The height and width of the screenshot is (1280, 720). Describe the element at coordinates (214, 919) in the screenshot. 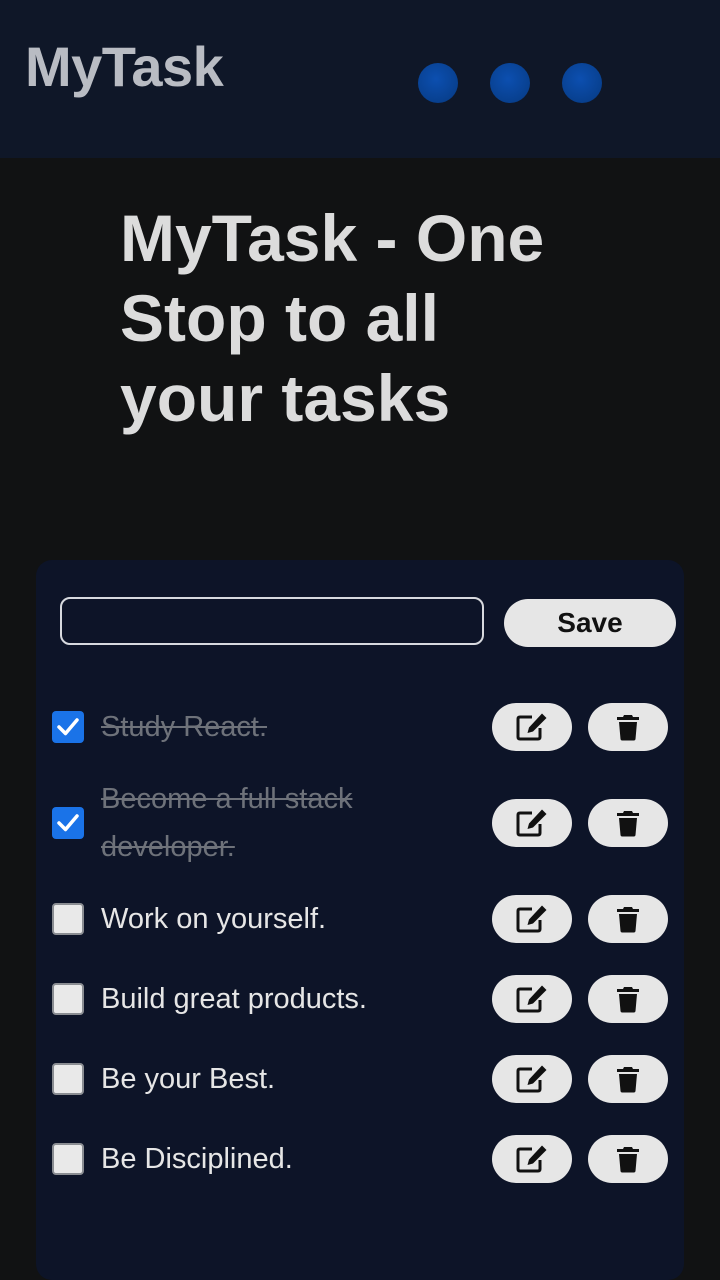

I see `task-text: Work on yourself.` at that location.